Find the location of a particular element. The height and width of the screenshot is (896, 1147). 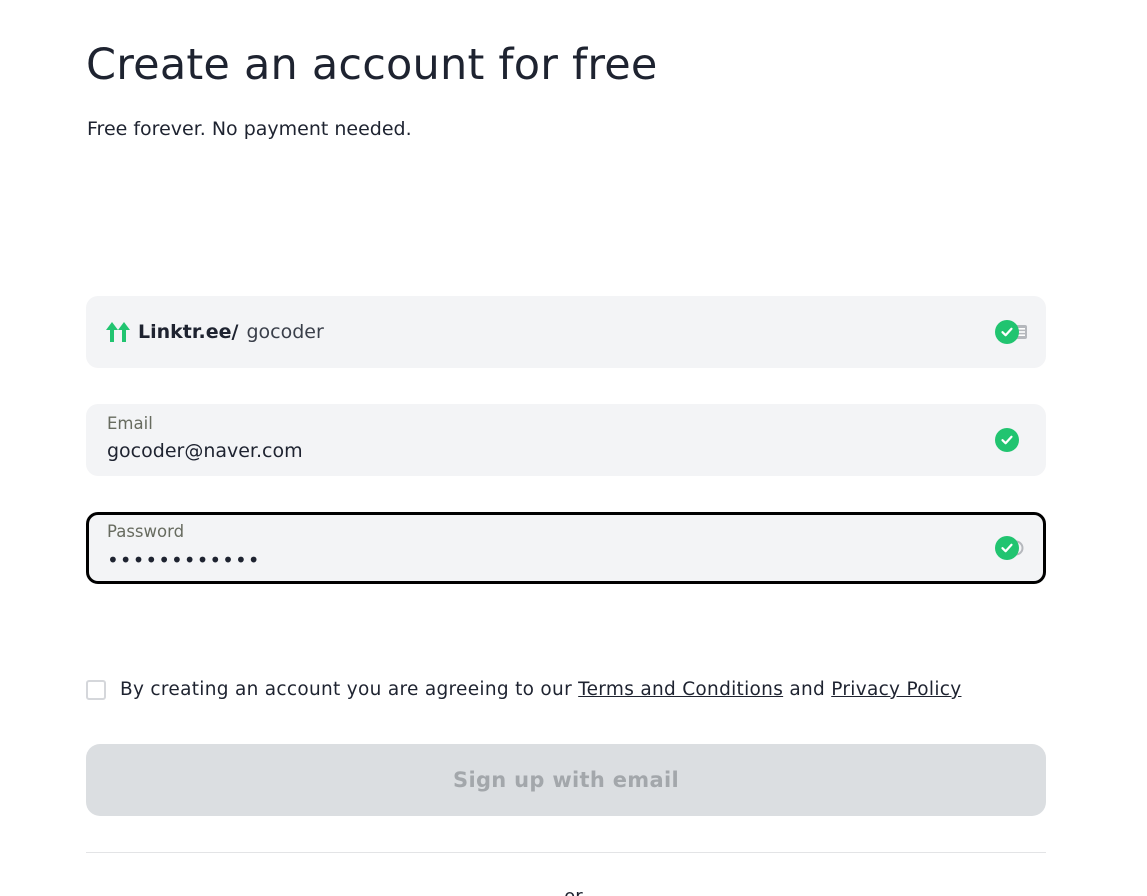

username-input: gocoder is located at coordinates (284, 332).